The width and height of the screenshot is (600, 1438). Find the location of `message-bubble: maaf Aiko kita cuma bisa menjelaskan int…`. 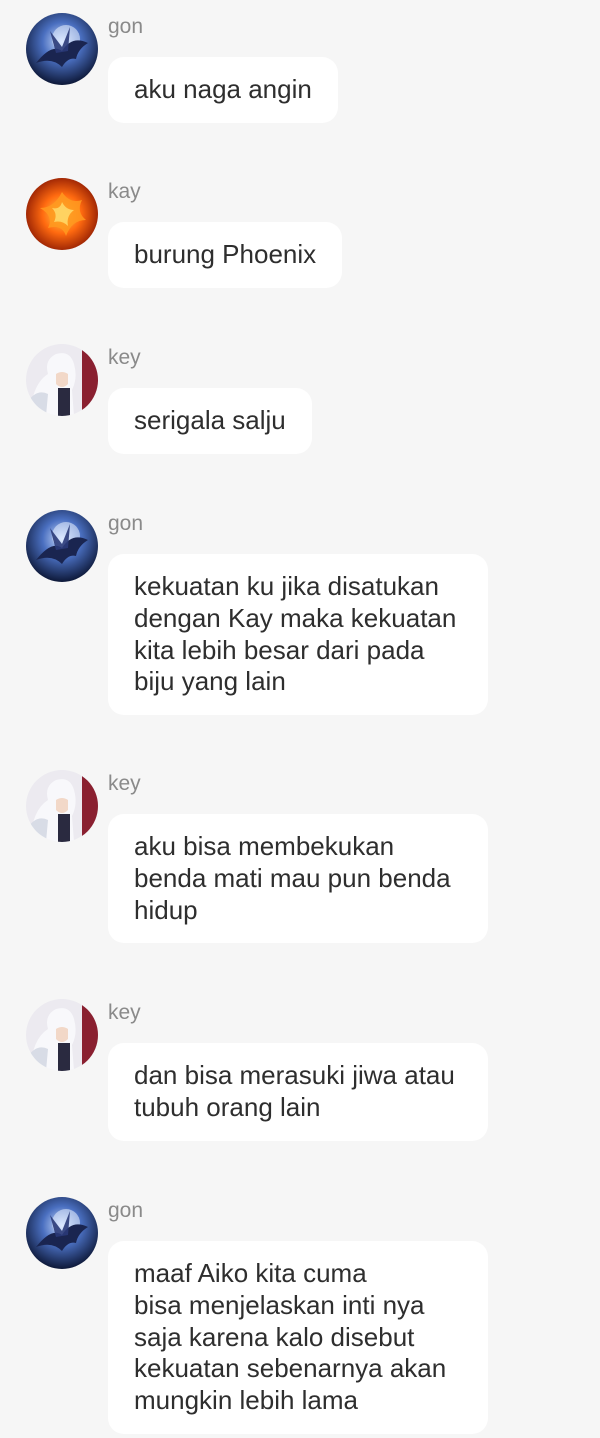

message-bubble: maaf Aiko kita cuma bisa menjelaskan int… is located at coordinates (298, 1337).